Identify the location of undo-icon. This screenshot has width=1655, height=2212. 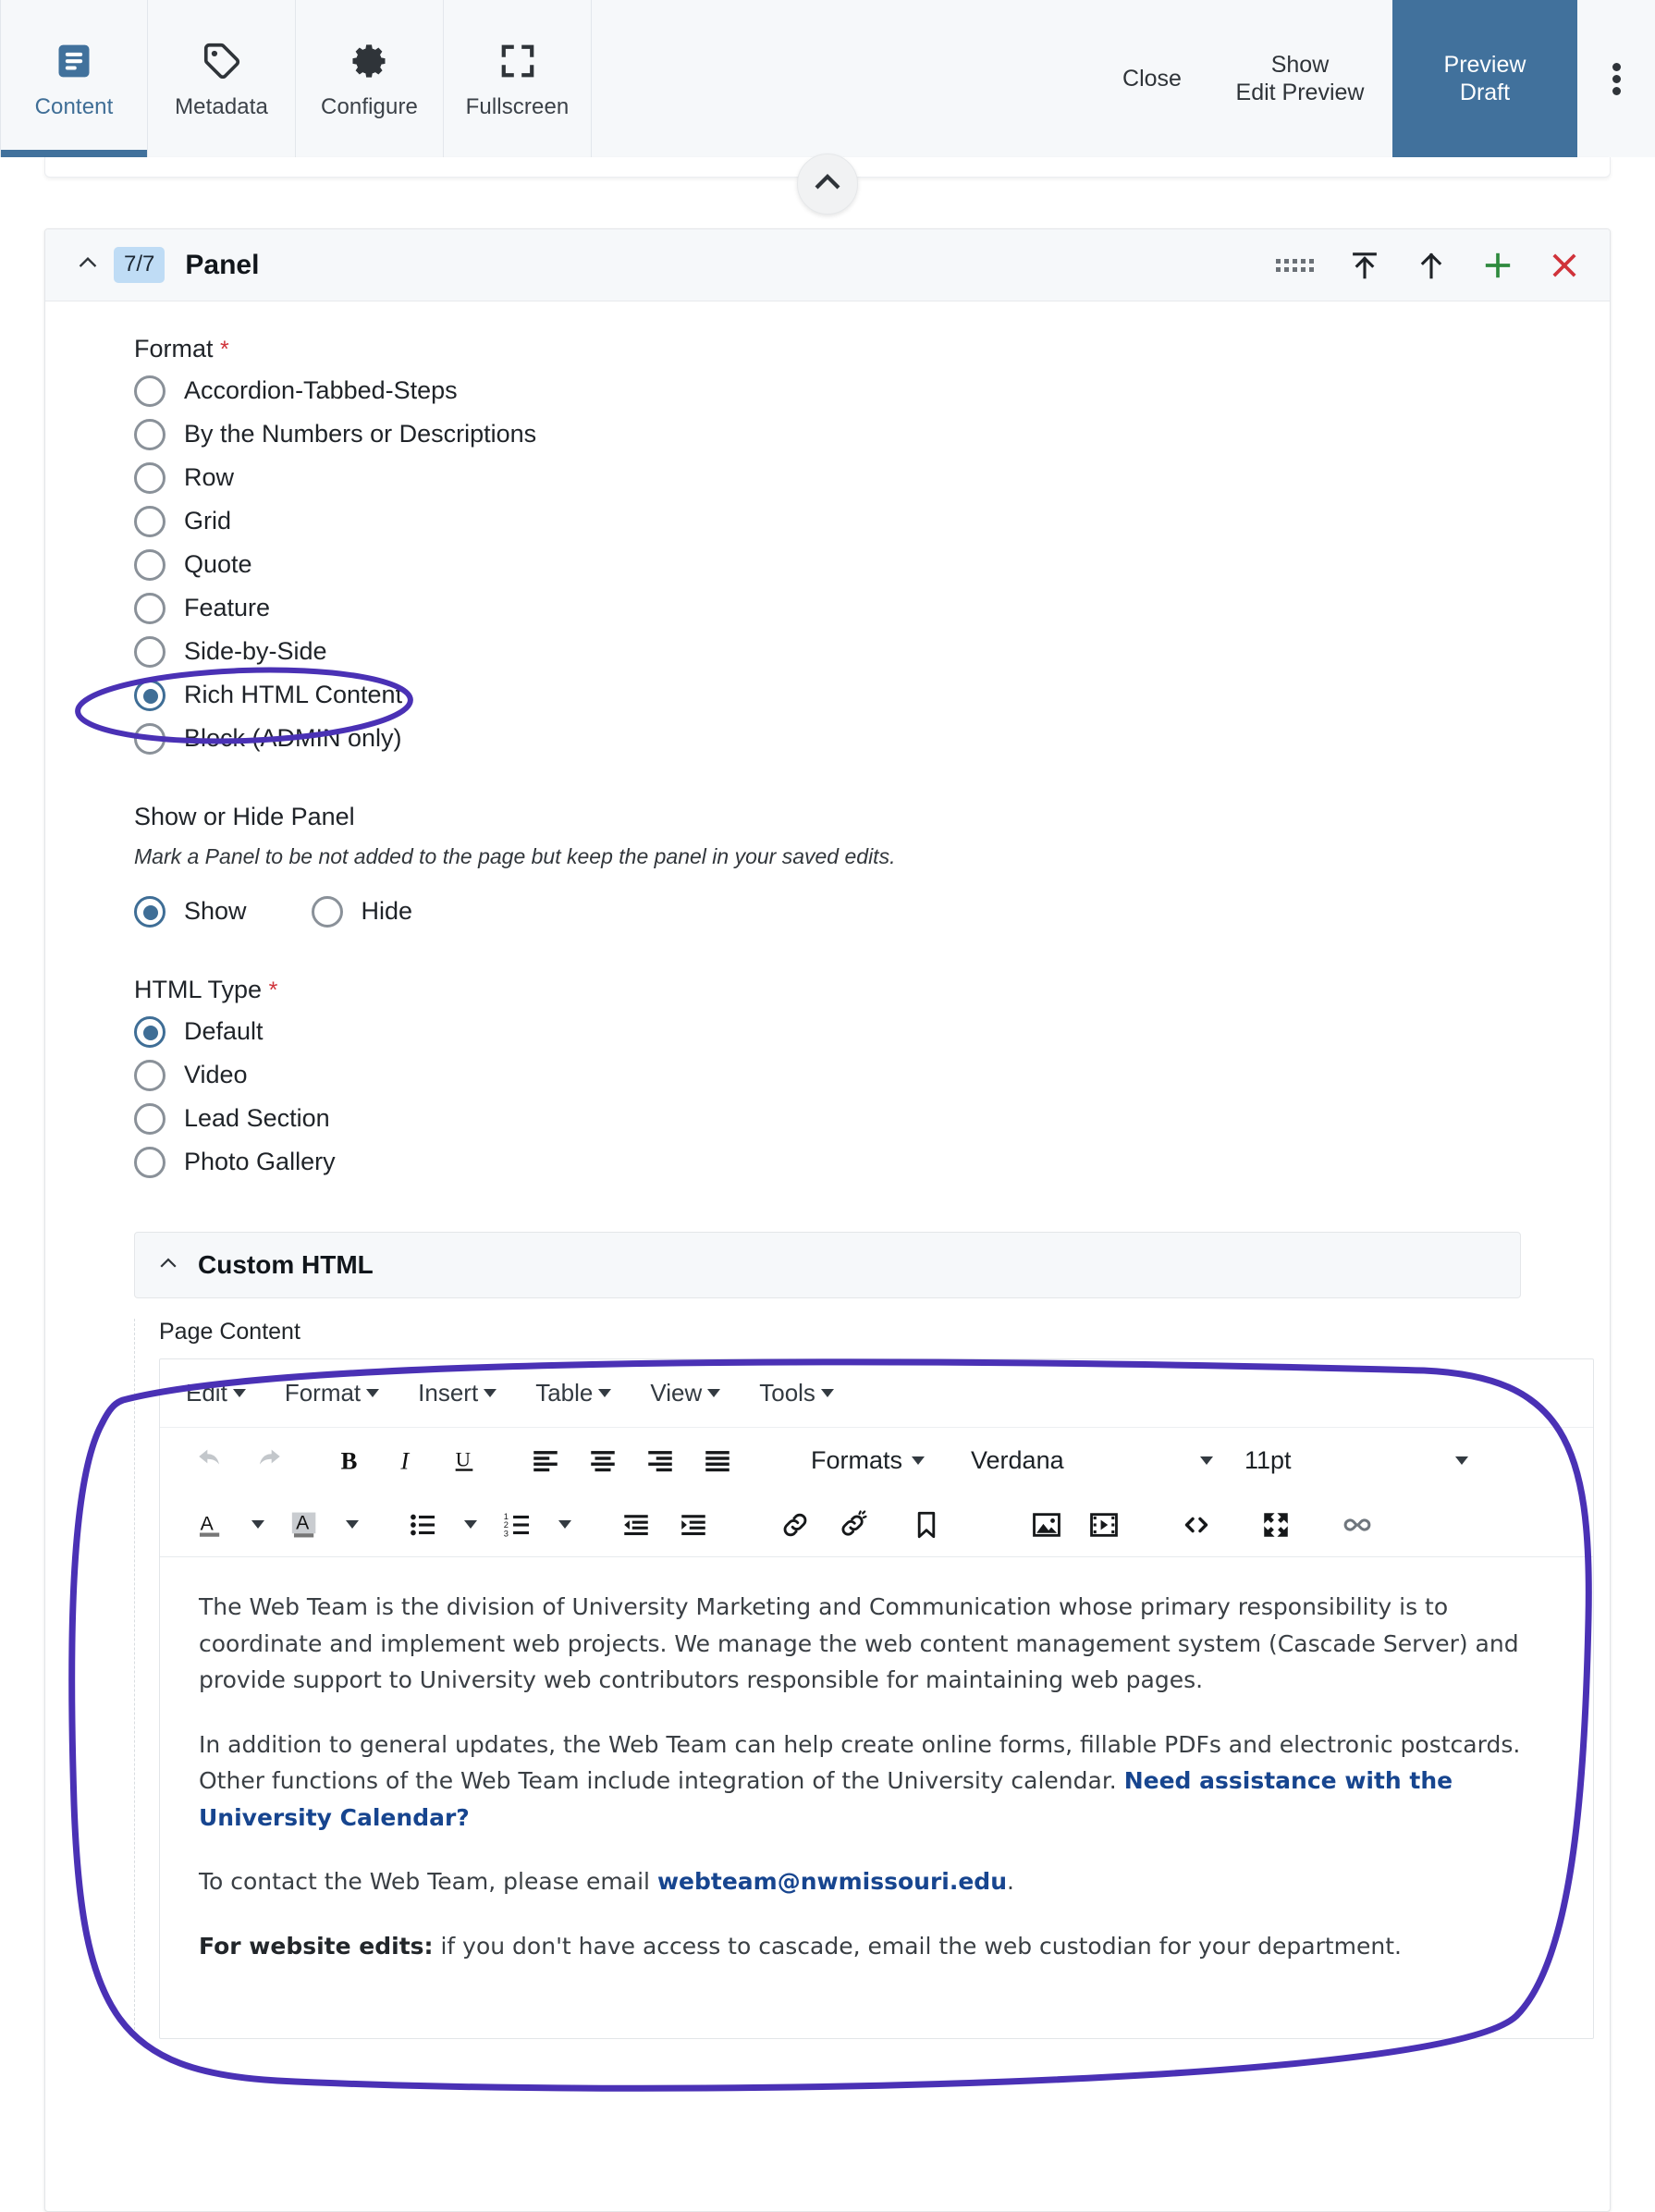
(211, 1460).